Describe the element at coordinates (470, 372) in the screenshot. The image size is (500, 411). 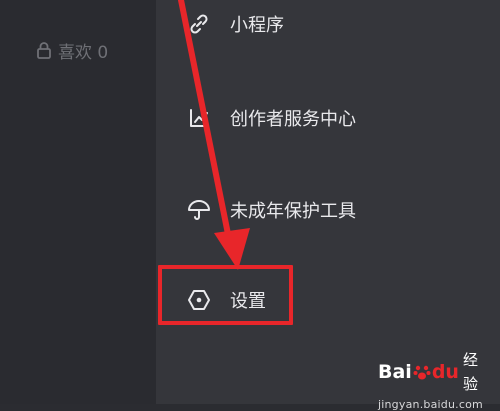
I see `watermark-product: 经验` at that location.